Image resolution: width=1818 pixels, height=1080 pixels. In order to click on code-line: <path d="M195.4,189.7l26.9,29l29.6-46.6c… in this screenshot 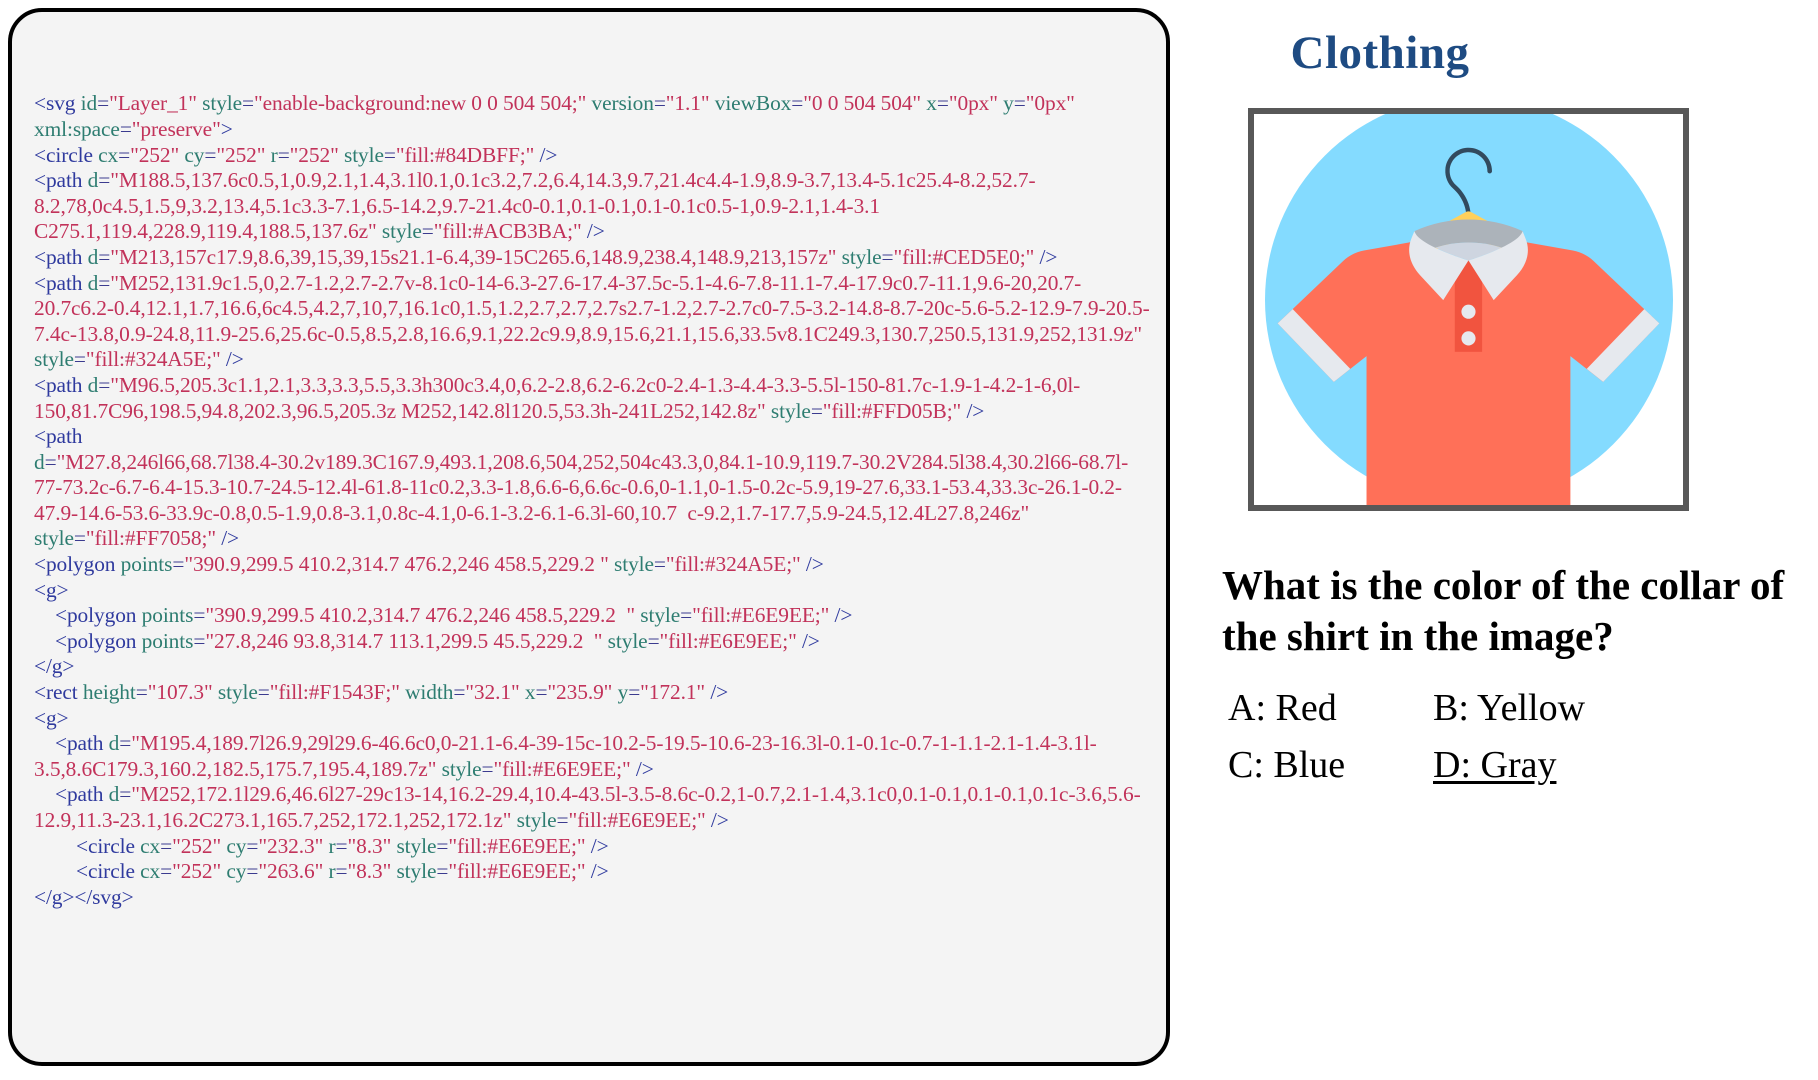, I will do `click(565, 756)`.